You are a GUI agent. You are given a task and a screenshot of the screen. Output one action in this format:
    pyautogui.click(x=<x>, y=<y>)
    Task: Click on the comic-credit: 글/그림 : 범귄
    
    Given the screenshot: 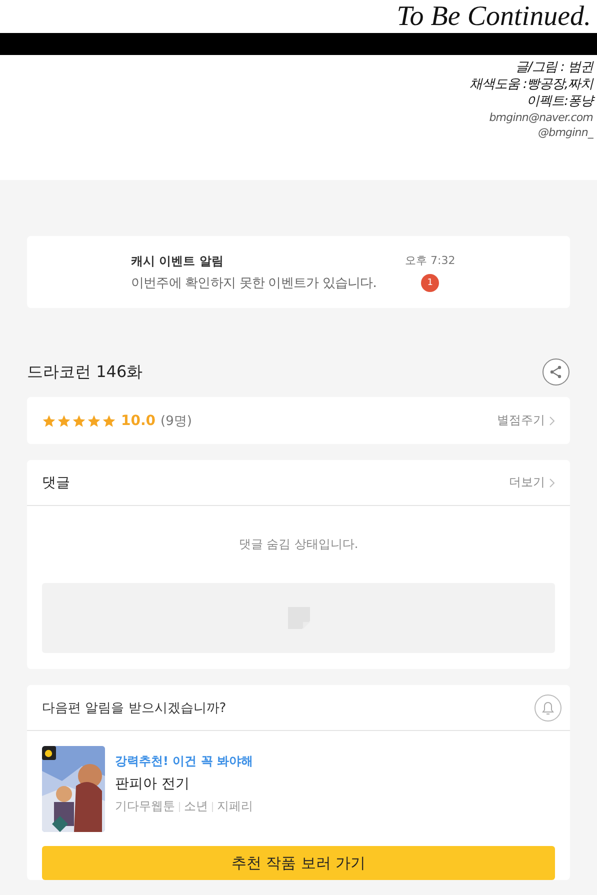 What is the action you would take?
    pyautogui.click(x=554, y=67)
    